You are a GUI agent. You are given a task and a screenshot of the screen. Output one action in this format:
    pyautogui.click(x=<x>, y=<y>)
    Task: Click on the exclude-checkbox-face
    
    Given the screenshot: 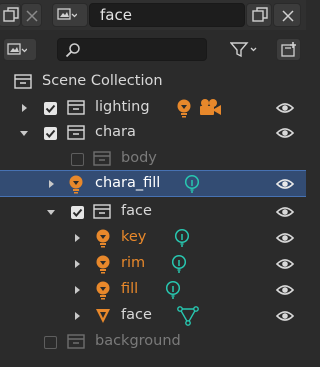 What is the action you would take?
    pyautogui.click(x=77, y=212)
    